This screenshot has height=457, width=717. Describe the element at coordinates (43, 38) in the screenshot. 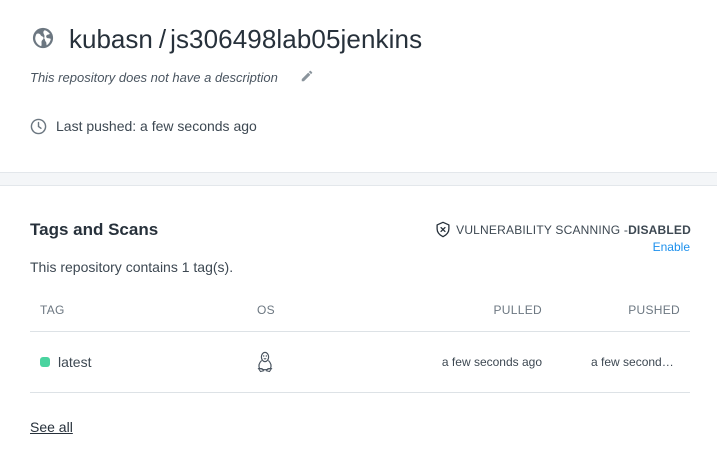

I see `globe-icon` at that location.